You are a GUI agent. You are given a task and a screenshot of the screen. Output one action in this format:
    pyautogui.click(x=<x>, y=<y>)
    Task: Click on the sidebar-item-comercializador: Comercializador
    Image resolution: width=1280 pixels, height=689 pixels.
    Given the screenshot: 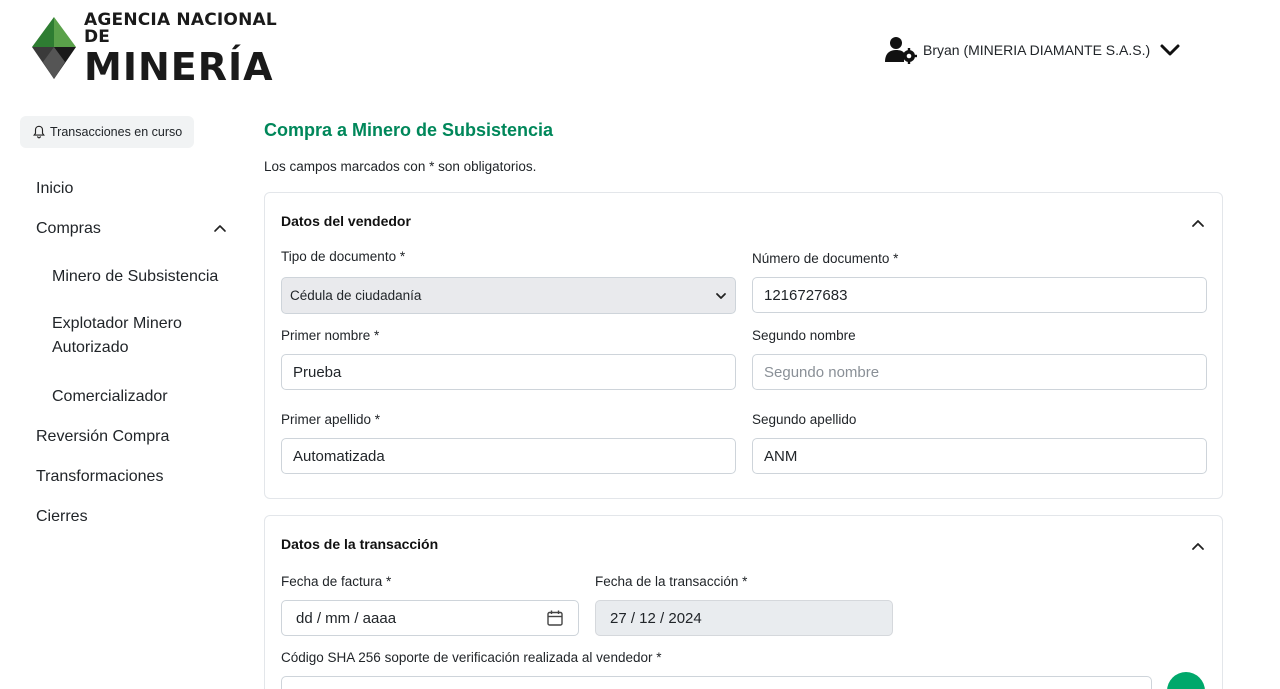 What is the action you would take?
    pyautogui.click(x=110, y=397)
    